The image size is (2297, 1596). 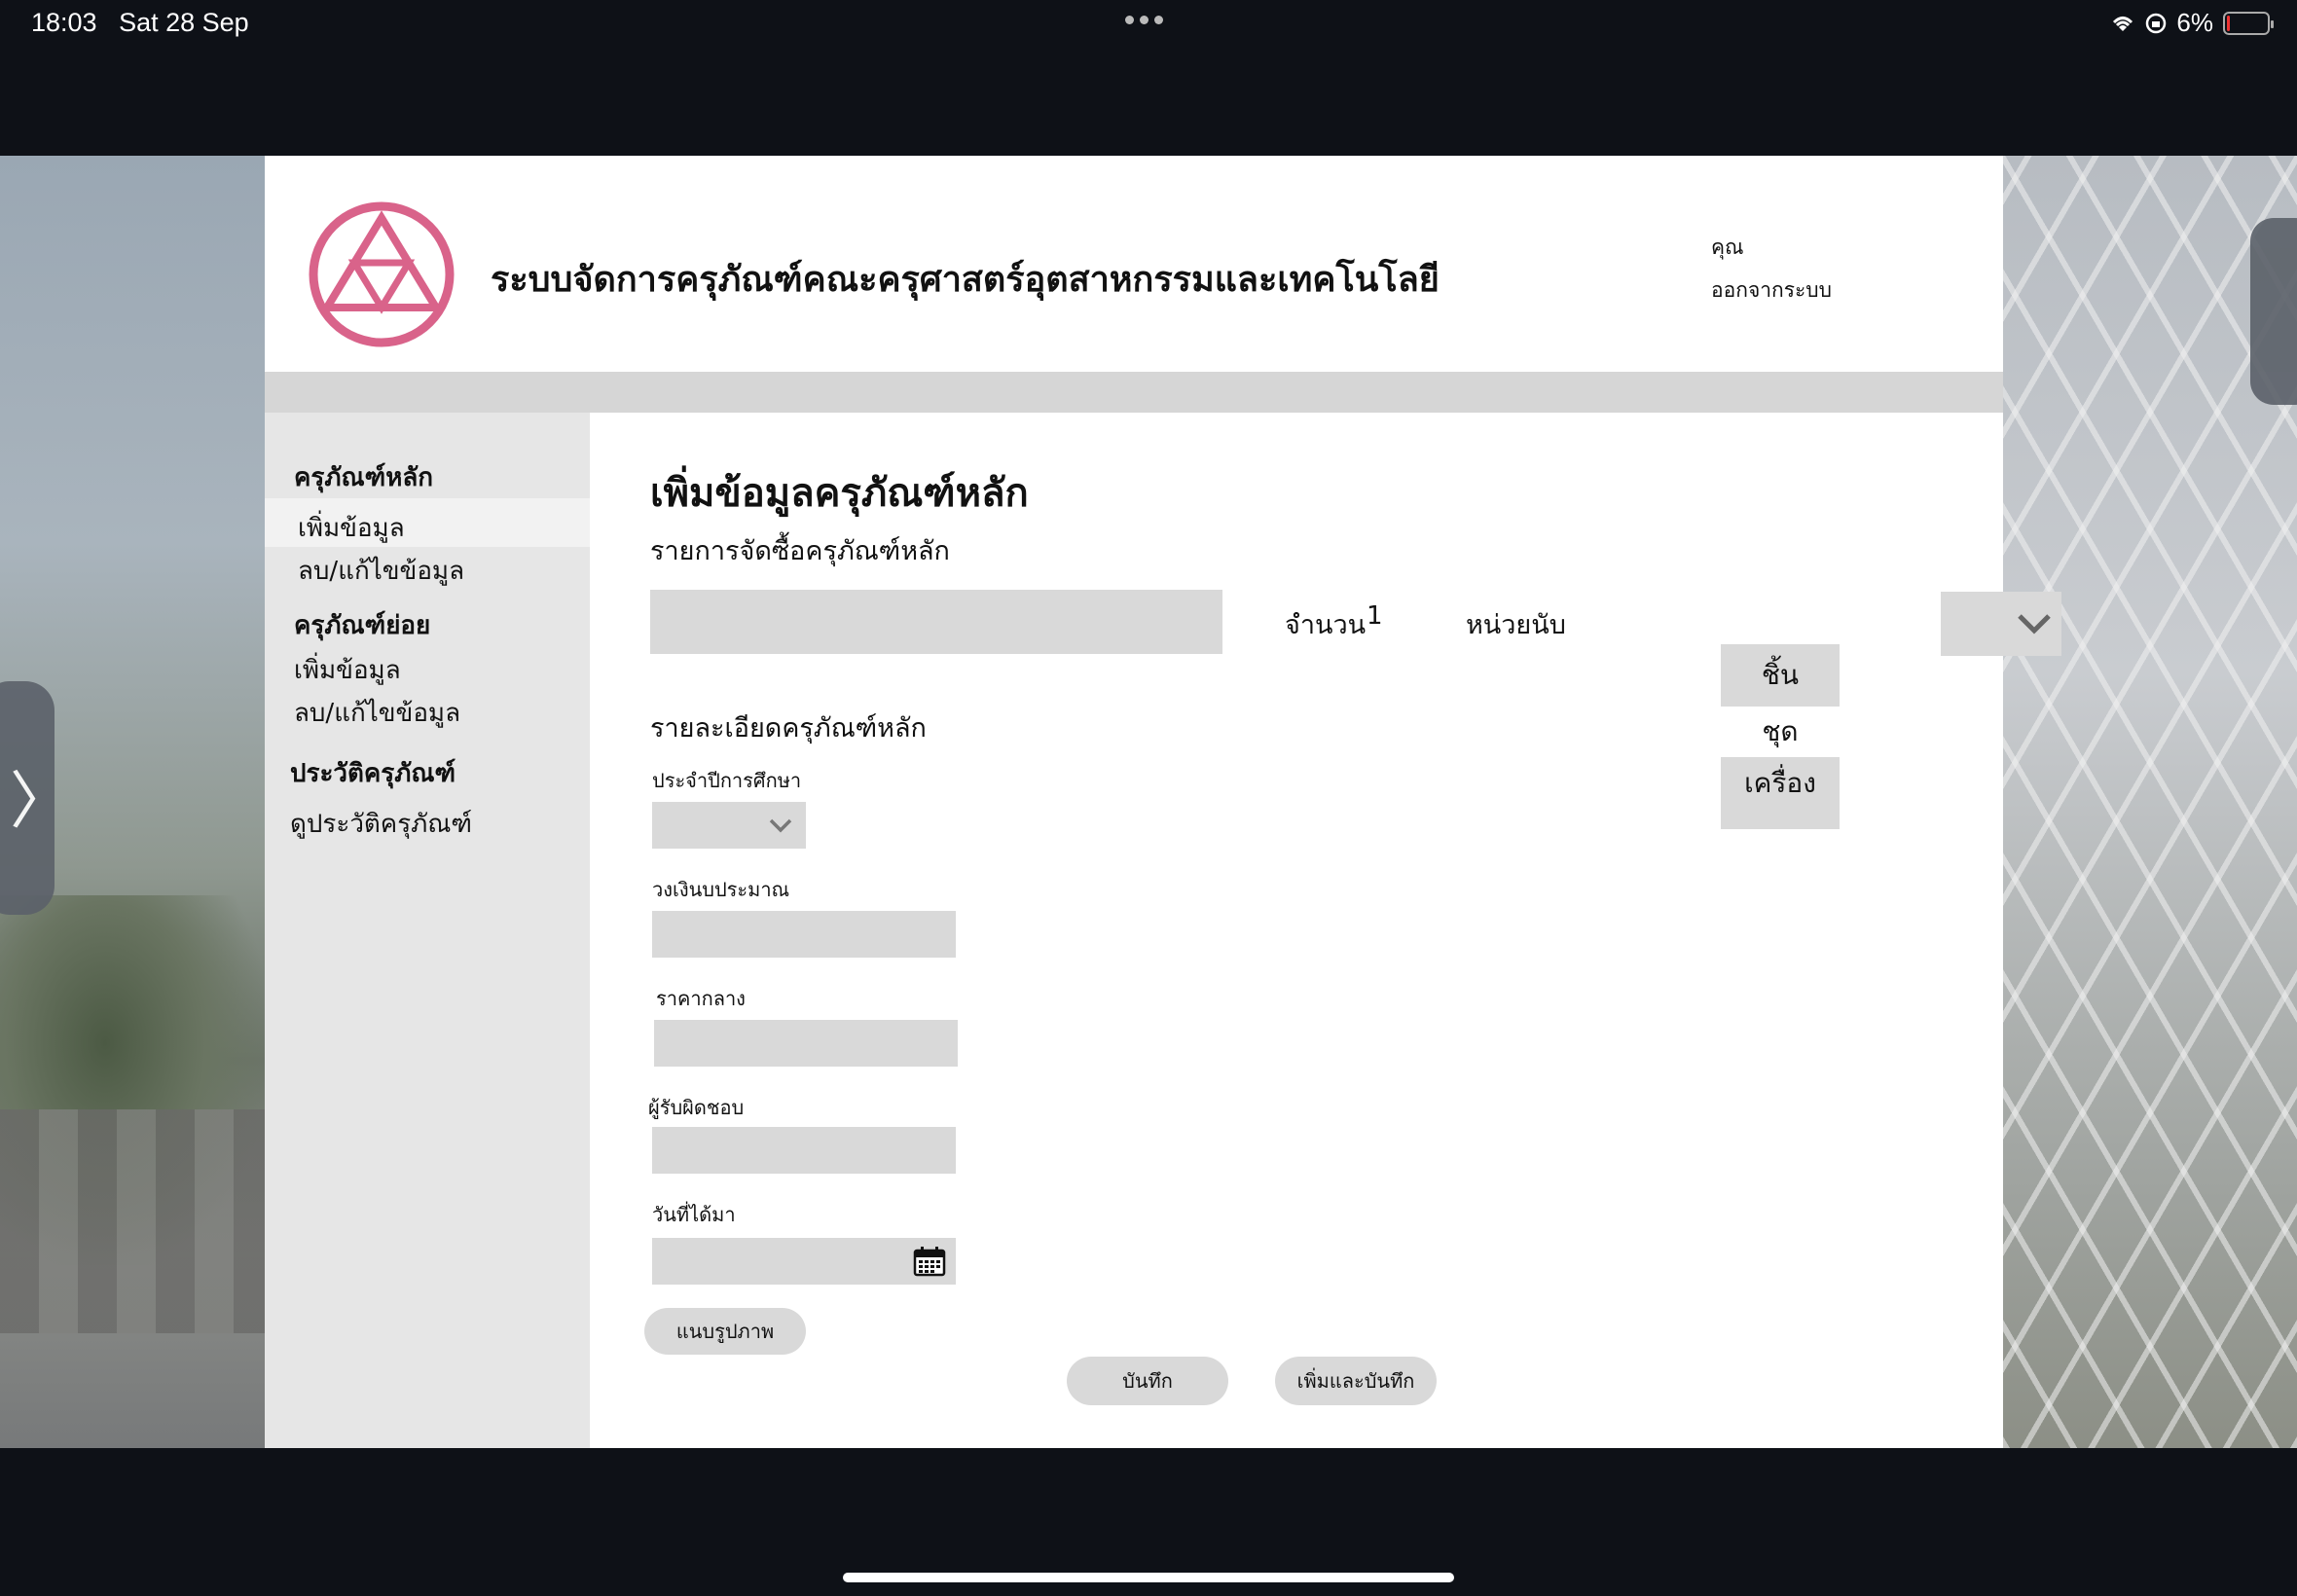 I want to click on budget-field, so click(x=804, y=934).